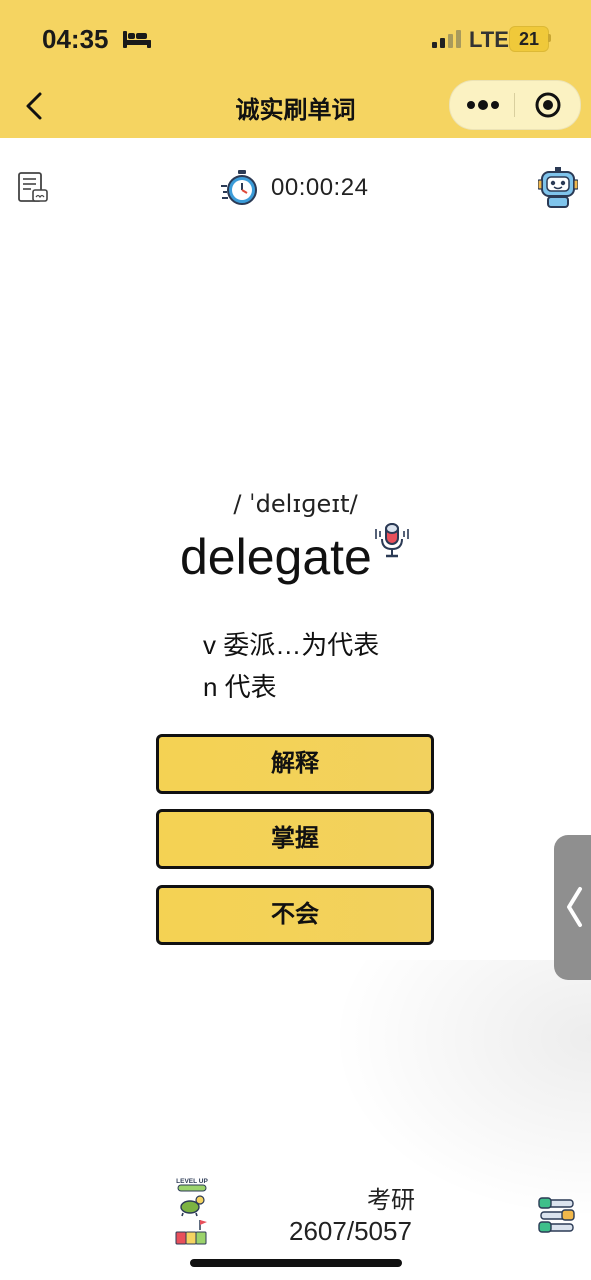 The width and height of the screenshot is (591, 1280). I want to click on close-target-icon, so click(547, 105).